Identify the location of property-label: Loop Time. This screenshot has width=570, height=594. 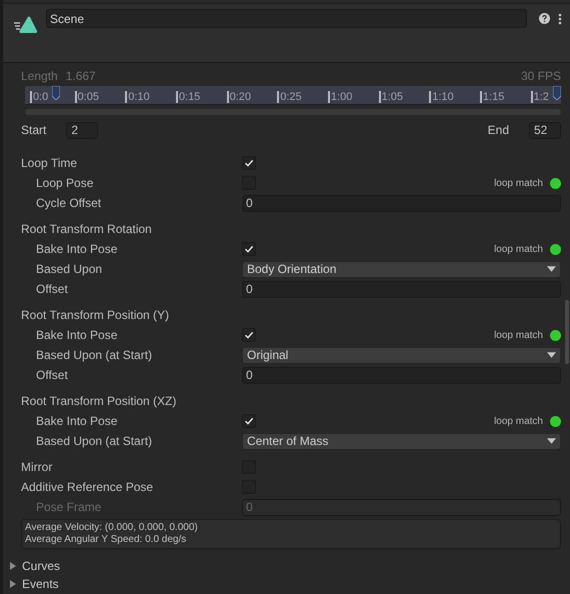
(49, 163).